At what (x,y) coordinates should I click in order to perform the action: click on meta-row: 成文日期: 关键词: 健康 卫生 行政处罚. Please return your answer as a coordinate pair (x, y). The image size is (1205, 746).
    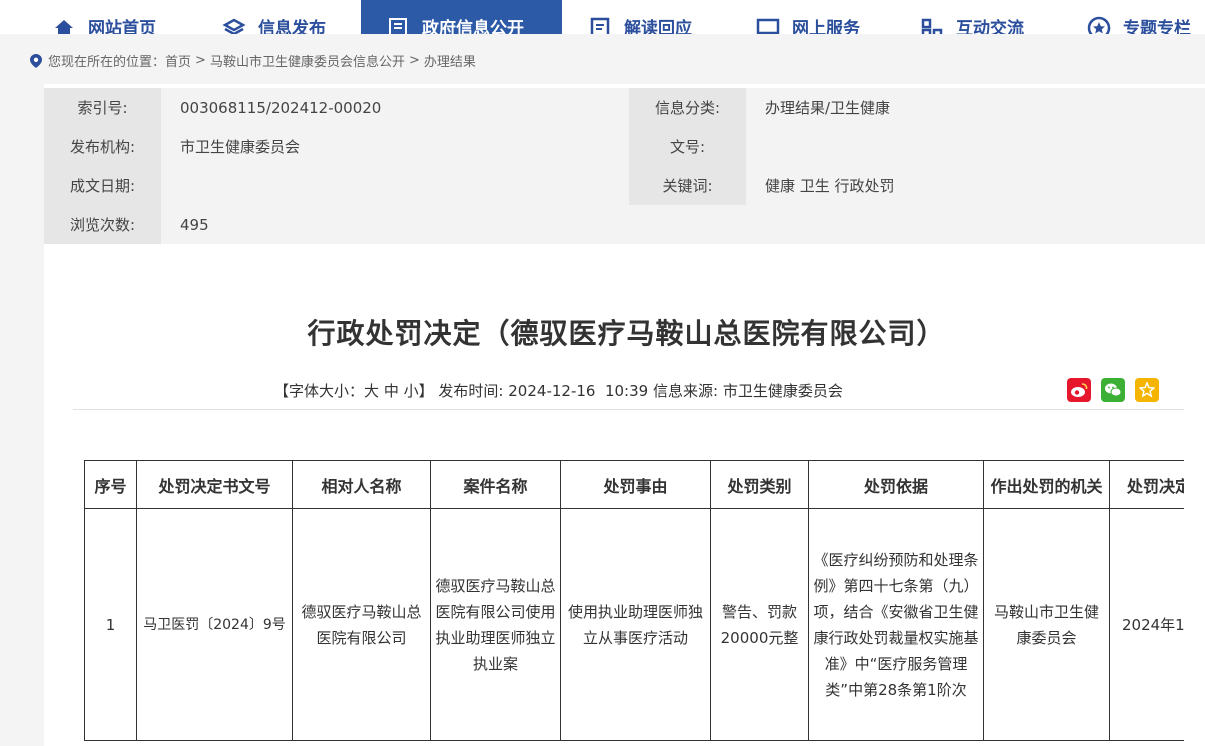
    Looking at the image, I should click on (624, 185).